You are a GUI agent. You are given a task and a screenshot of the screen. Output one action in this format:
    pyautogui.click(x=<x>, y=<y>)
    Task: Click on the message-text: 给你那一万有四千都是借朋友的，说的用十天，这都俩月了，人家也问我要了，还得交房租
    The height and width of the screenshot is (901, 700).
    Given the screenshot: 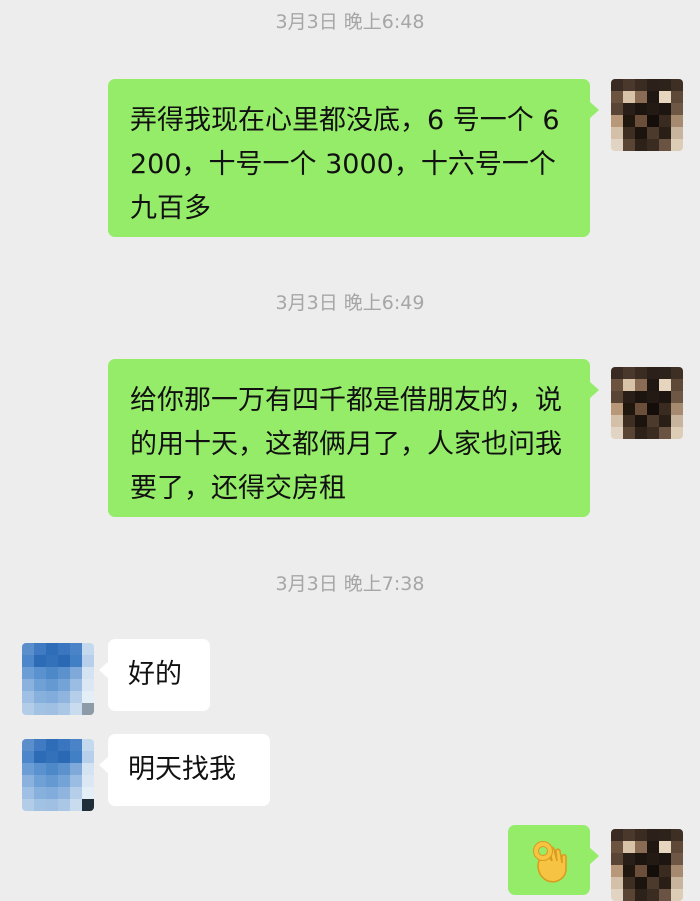 What is the action you would take?
    pyautogui.click(x=346, y=444)
    